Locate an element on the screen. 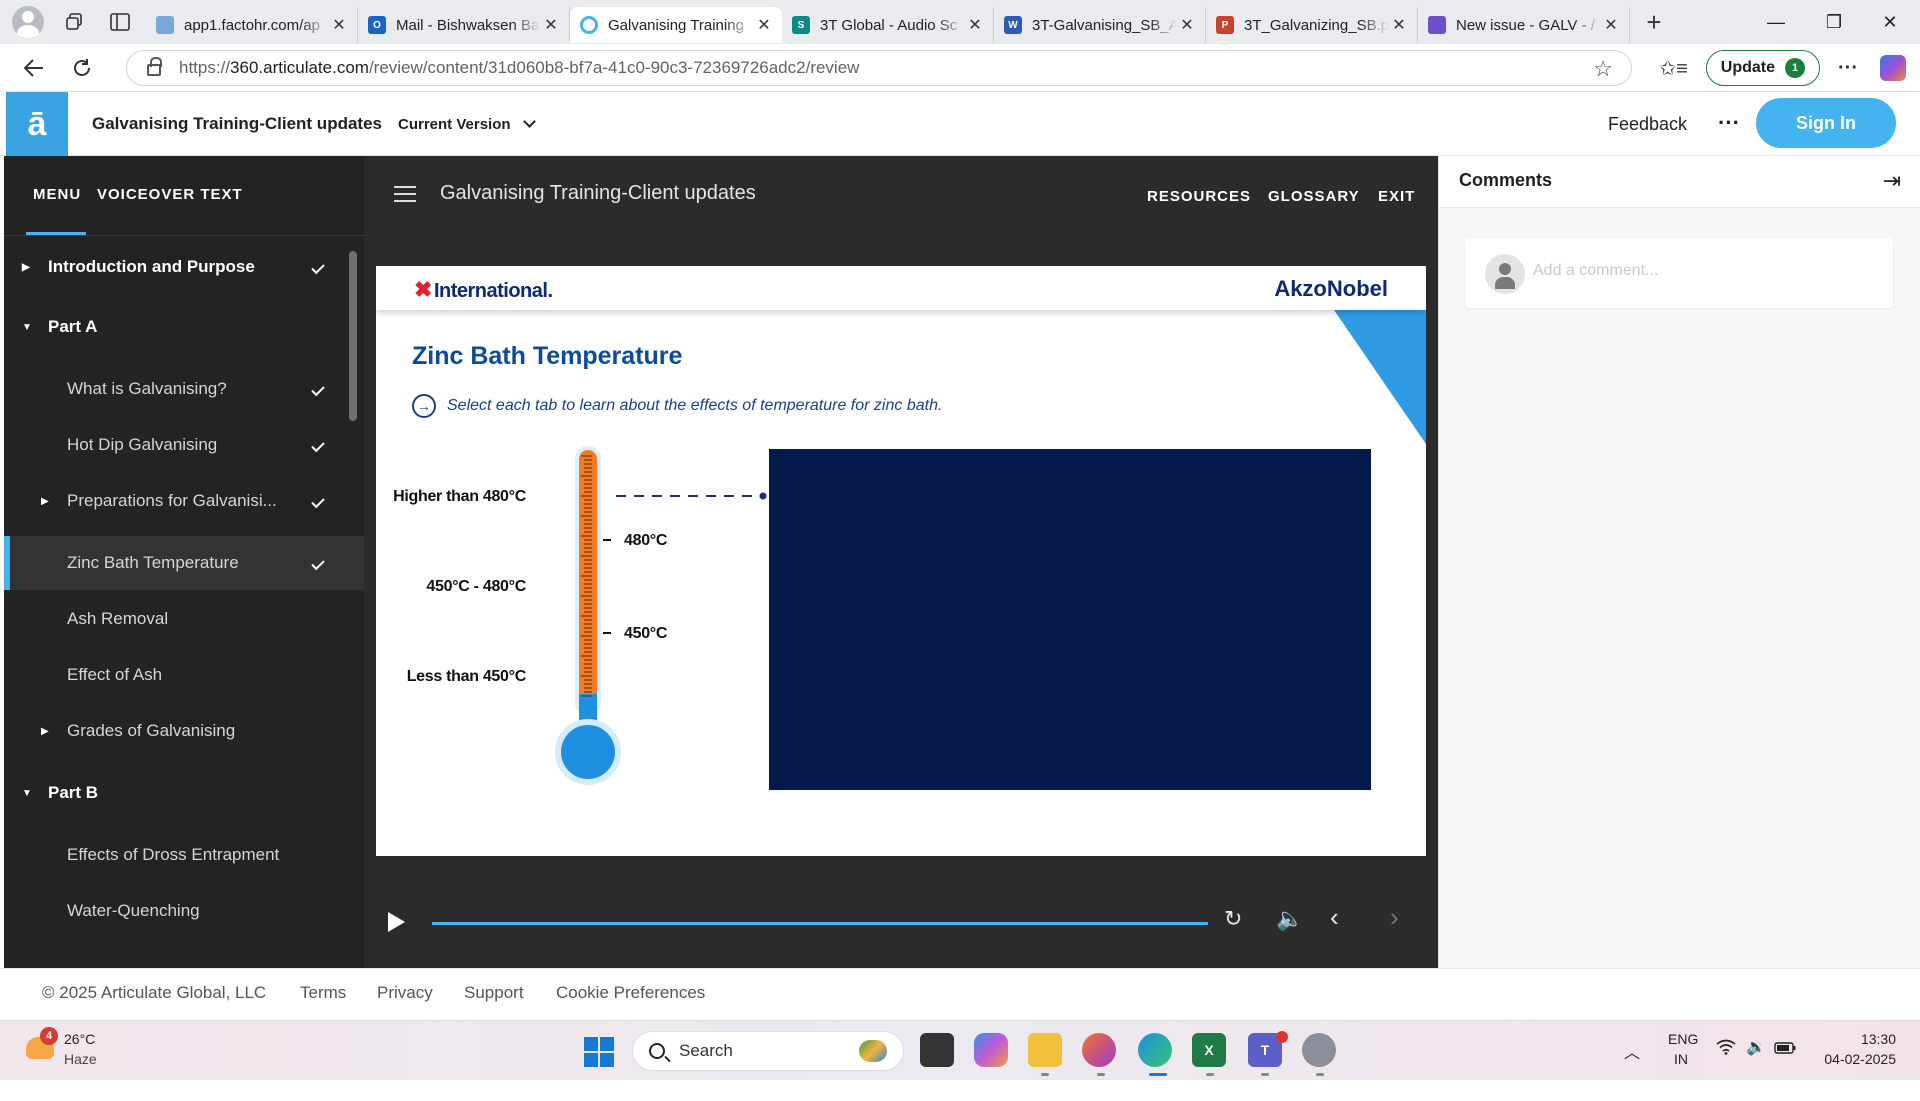 This screenshot has width=1920, height=1101. browser-tab: New issue - GALV - / ✕ is located at coordinates (1524, 25).